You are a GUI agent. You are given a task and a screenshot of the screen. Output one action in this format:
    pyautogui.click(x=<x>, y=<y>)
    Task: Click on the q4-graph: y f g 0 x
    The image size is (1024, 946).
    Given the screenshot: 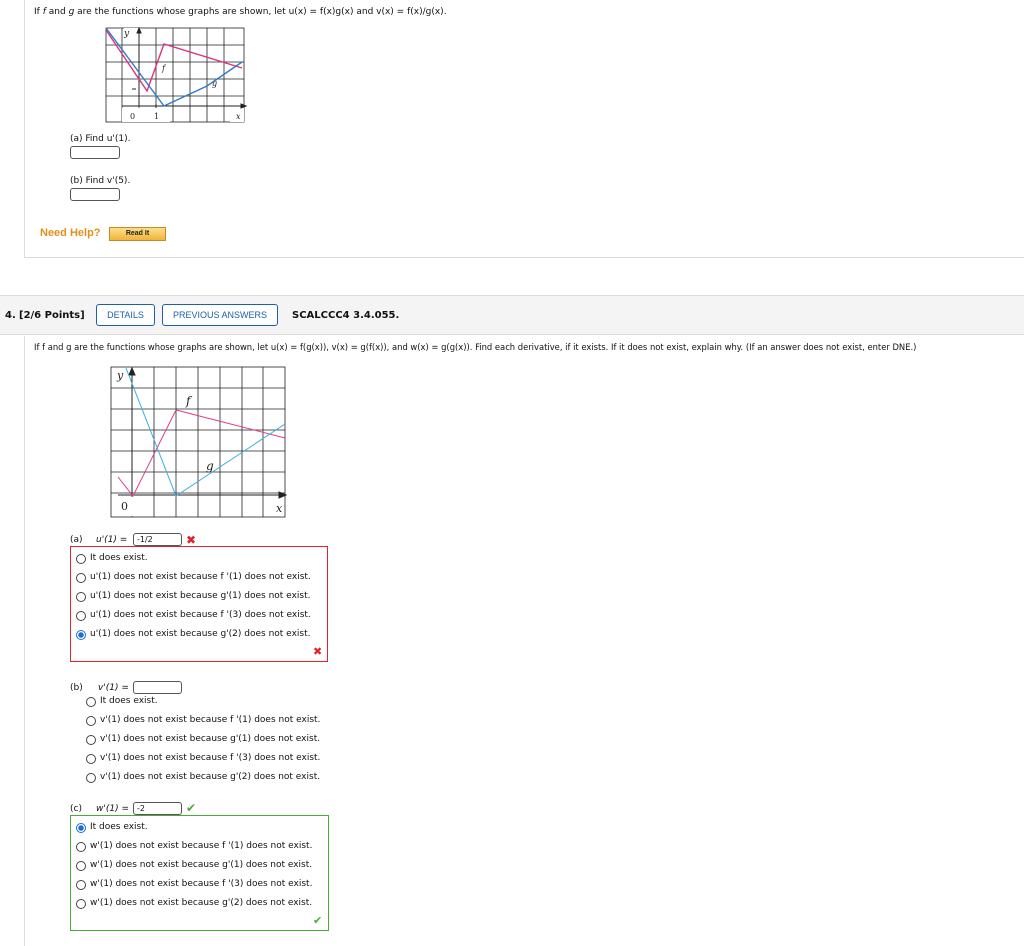 What is the action you would take?
    pyautogui.click(x=199, y=442)
    